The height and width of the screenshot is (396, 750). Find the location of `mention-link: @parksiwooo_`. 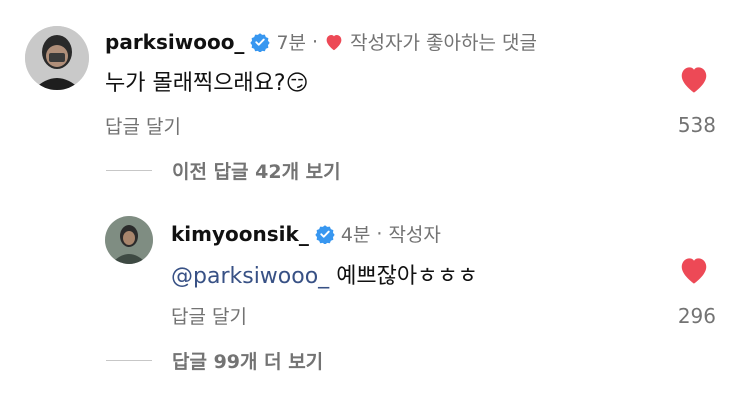

mention-link: @parksiwooo_ is located at coordinates (250, 276).